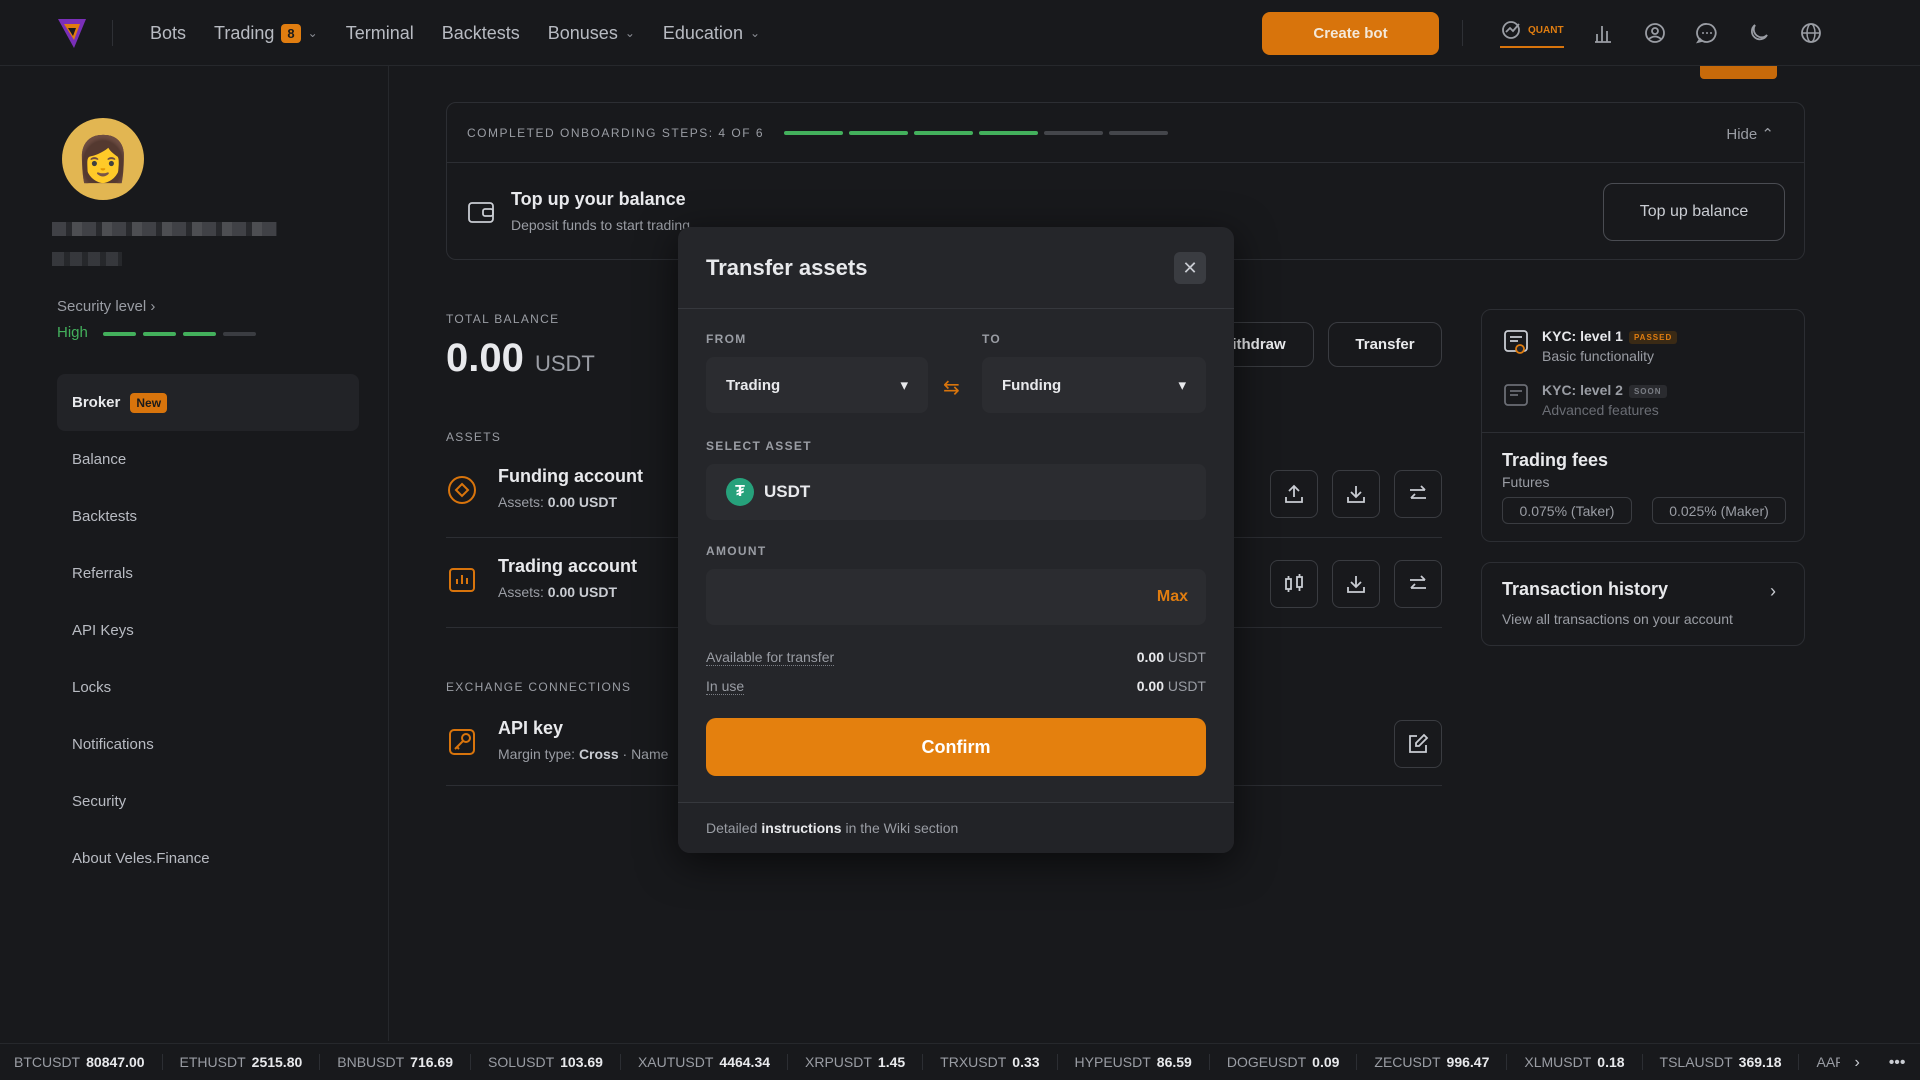 The width and height of the screenshot is (1920, 1080). I want to click on chat-icon, so click(1707, 33).